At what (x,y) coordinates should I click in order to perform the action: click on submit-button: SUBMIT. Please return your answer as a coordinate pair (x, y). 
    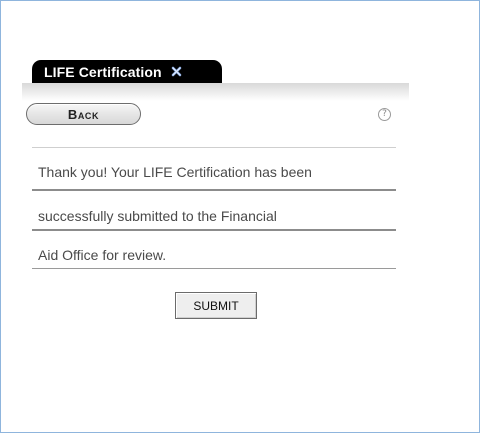
    Looking at the image, I should click on (216, 305).